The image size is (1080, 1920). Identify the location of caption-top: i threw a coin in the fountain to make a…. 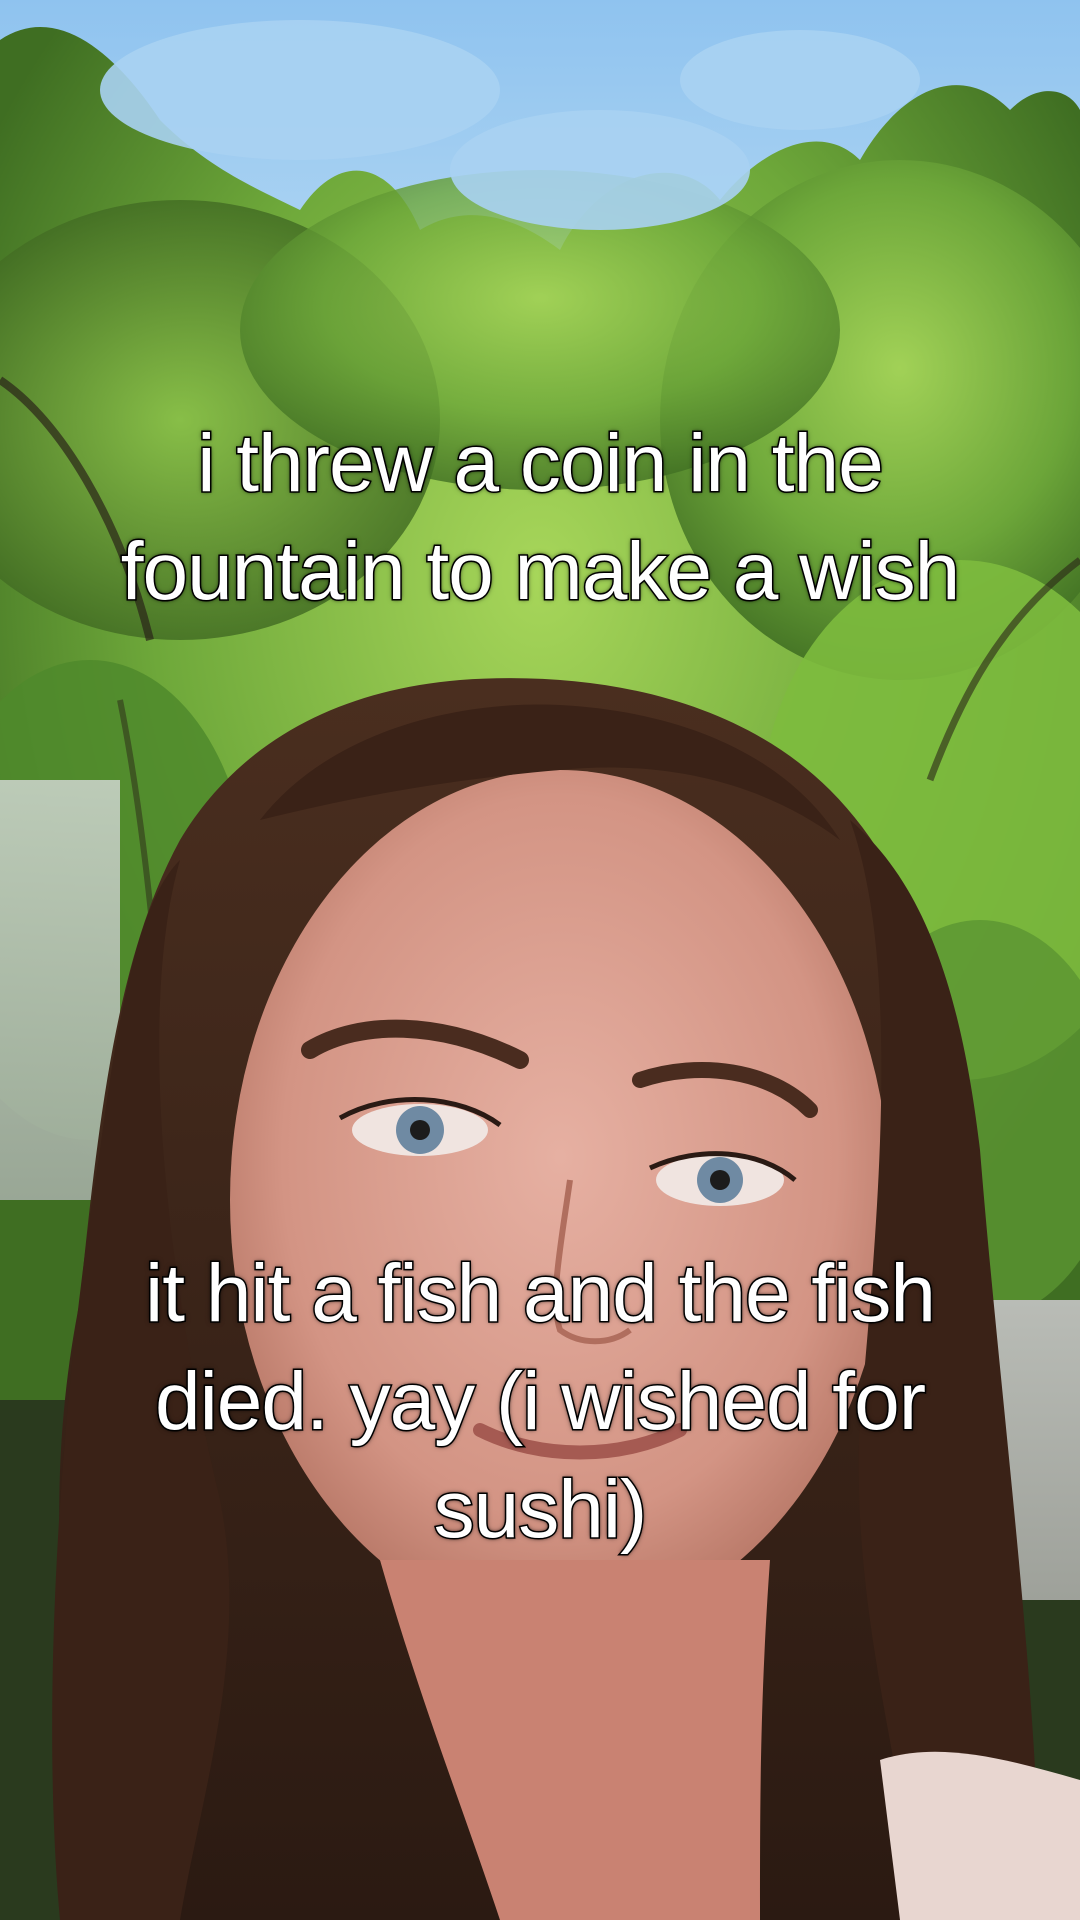
(540, 518).